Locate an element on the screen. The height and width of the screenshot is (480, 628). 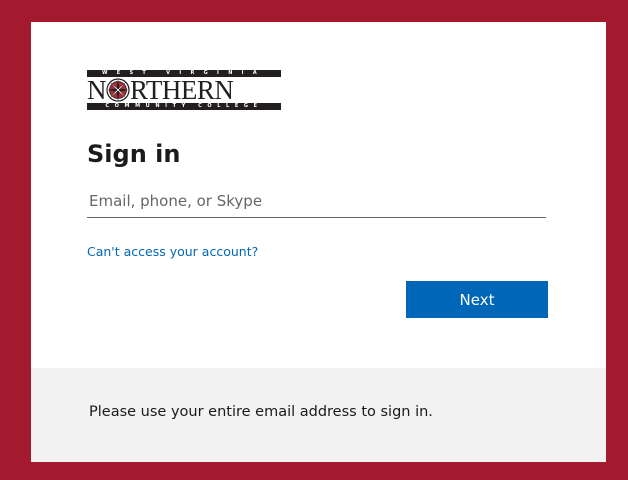
college-logo: WEST VIRGINIA N RTHERN COMMUNITY COLLEGE is located at coordinates (184, 90).